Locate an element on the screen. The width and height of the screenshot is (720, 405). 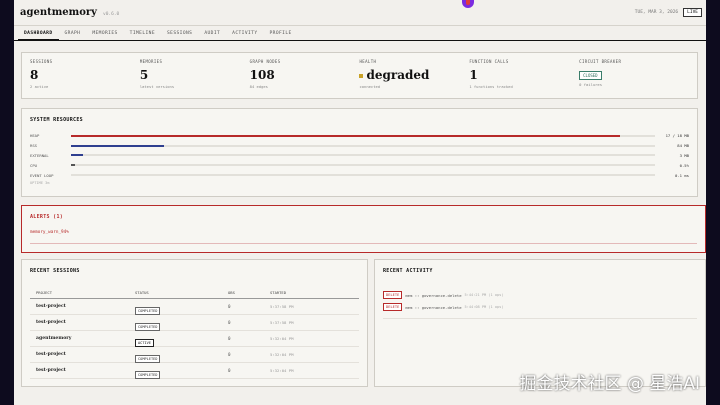
stat-health: HEALTH degraded connected is located at coordinates (414, 75).